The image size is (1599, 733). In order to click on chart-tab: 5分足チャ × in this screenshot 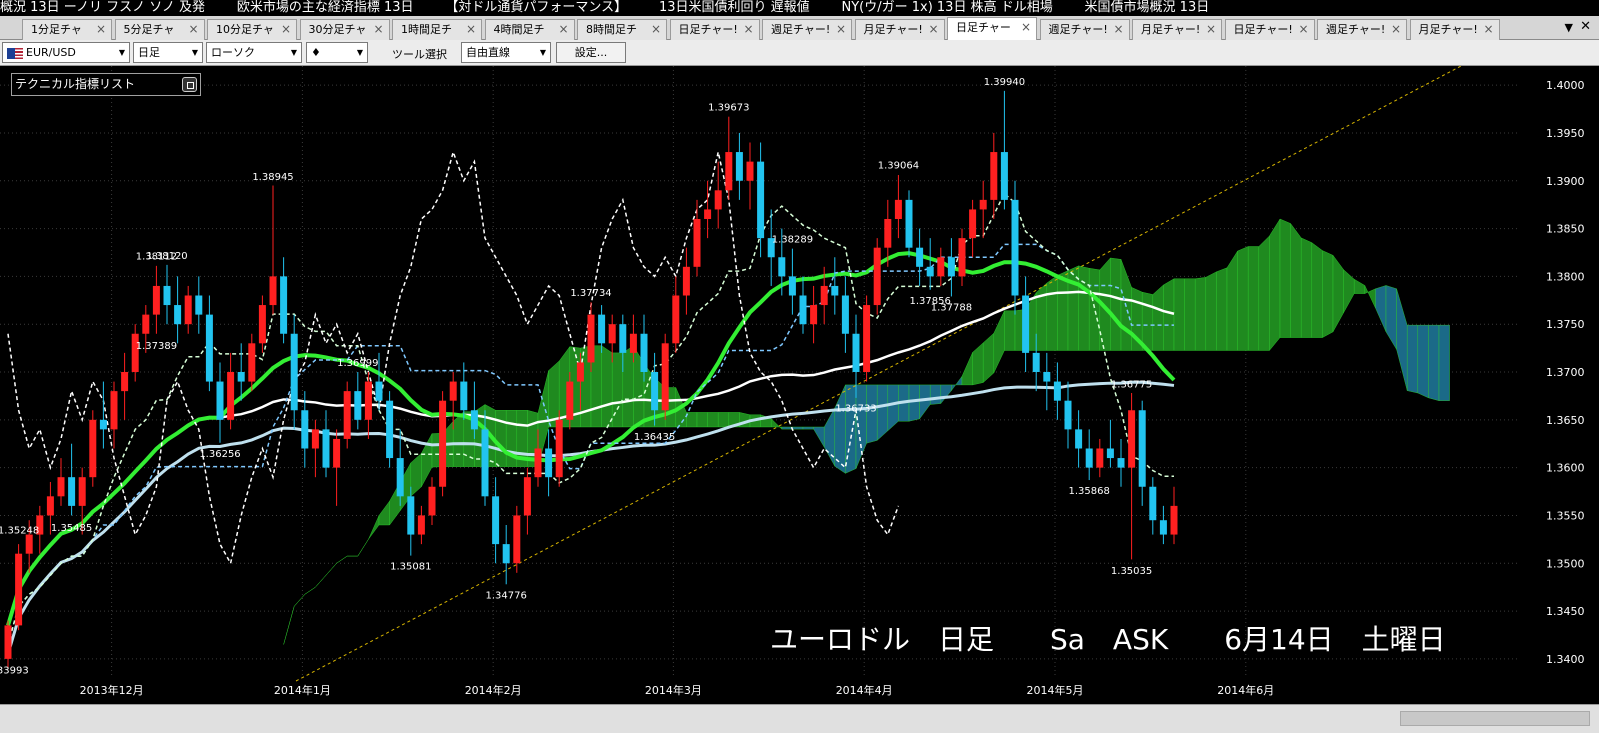, I will do `click(159, 29)`.